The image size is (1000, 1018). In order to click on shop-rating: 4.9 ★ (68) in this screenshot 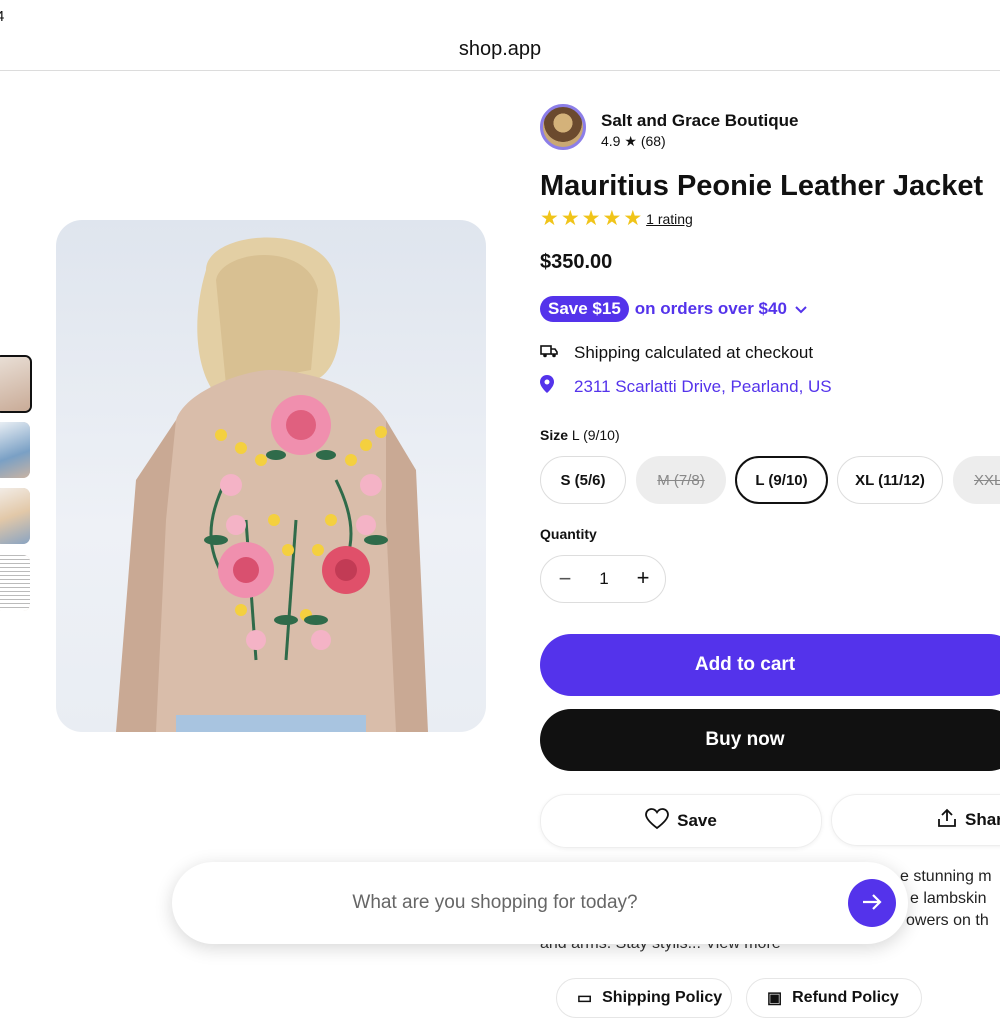, I will do `click(701, 141)`.